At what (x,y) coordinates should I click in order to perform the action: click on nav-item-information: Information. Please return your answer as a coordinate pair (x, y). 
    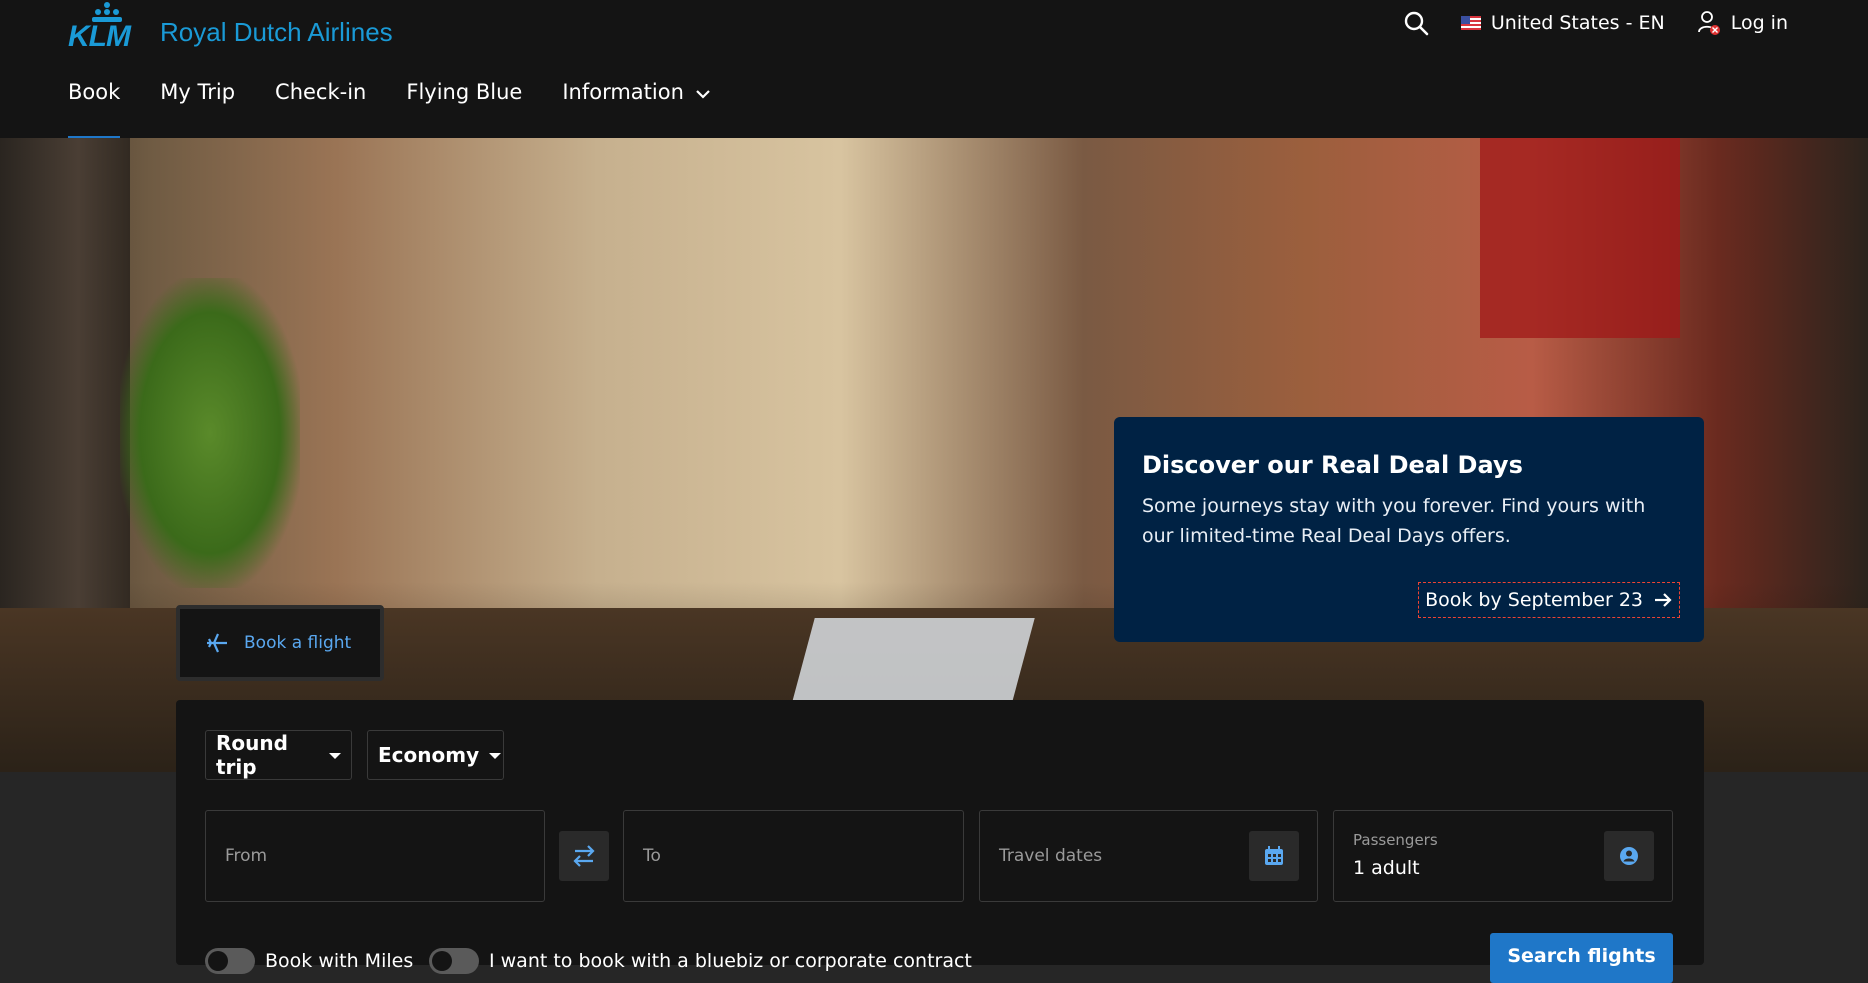
    Looking at the image, I should click on (637, 110).